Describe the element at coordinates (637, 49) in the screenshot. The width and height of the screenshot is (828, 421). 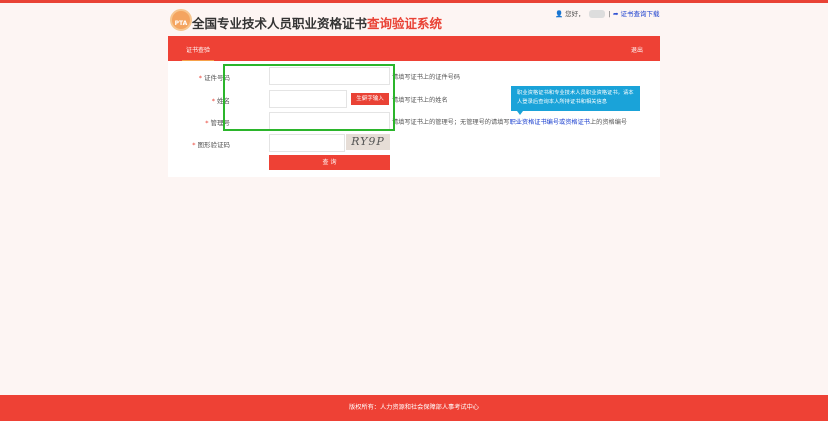
I see `logout-link: 退出` at that location.